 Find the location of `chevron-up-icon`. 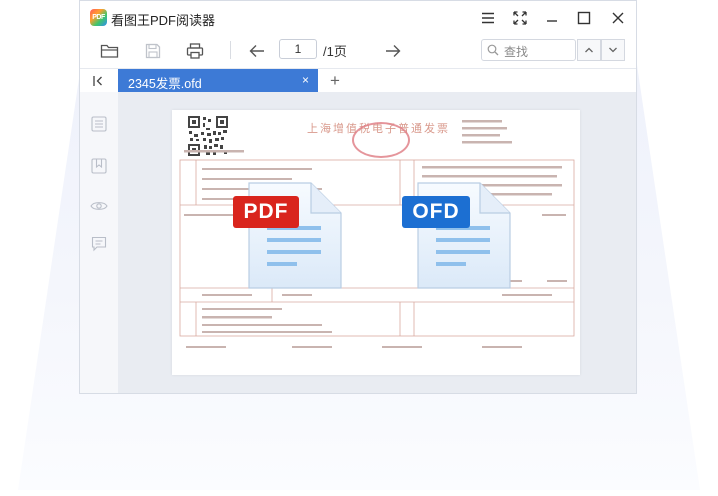

chevron-up-icon is located at coordinates (589, 50).